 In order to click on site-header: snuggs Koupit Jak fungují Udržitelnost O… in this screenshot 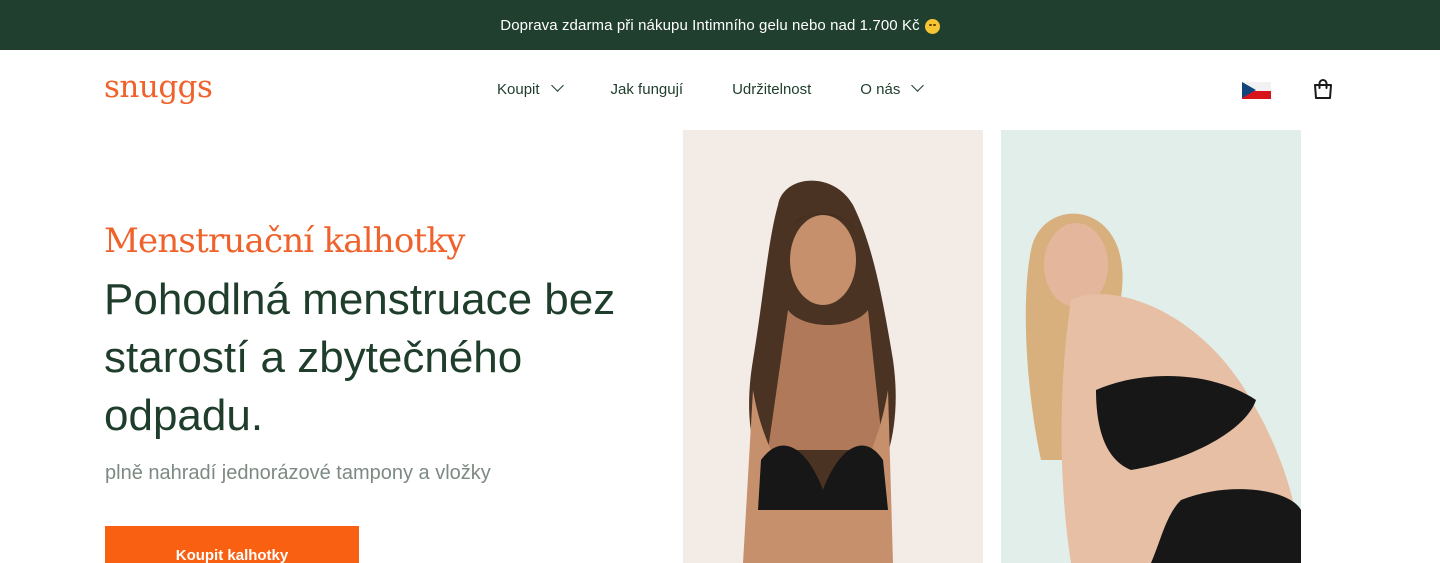, I will do `click(720, 90)`.